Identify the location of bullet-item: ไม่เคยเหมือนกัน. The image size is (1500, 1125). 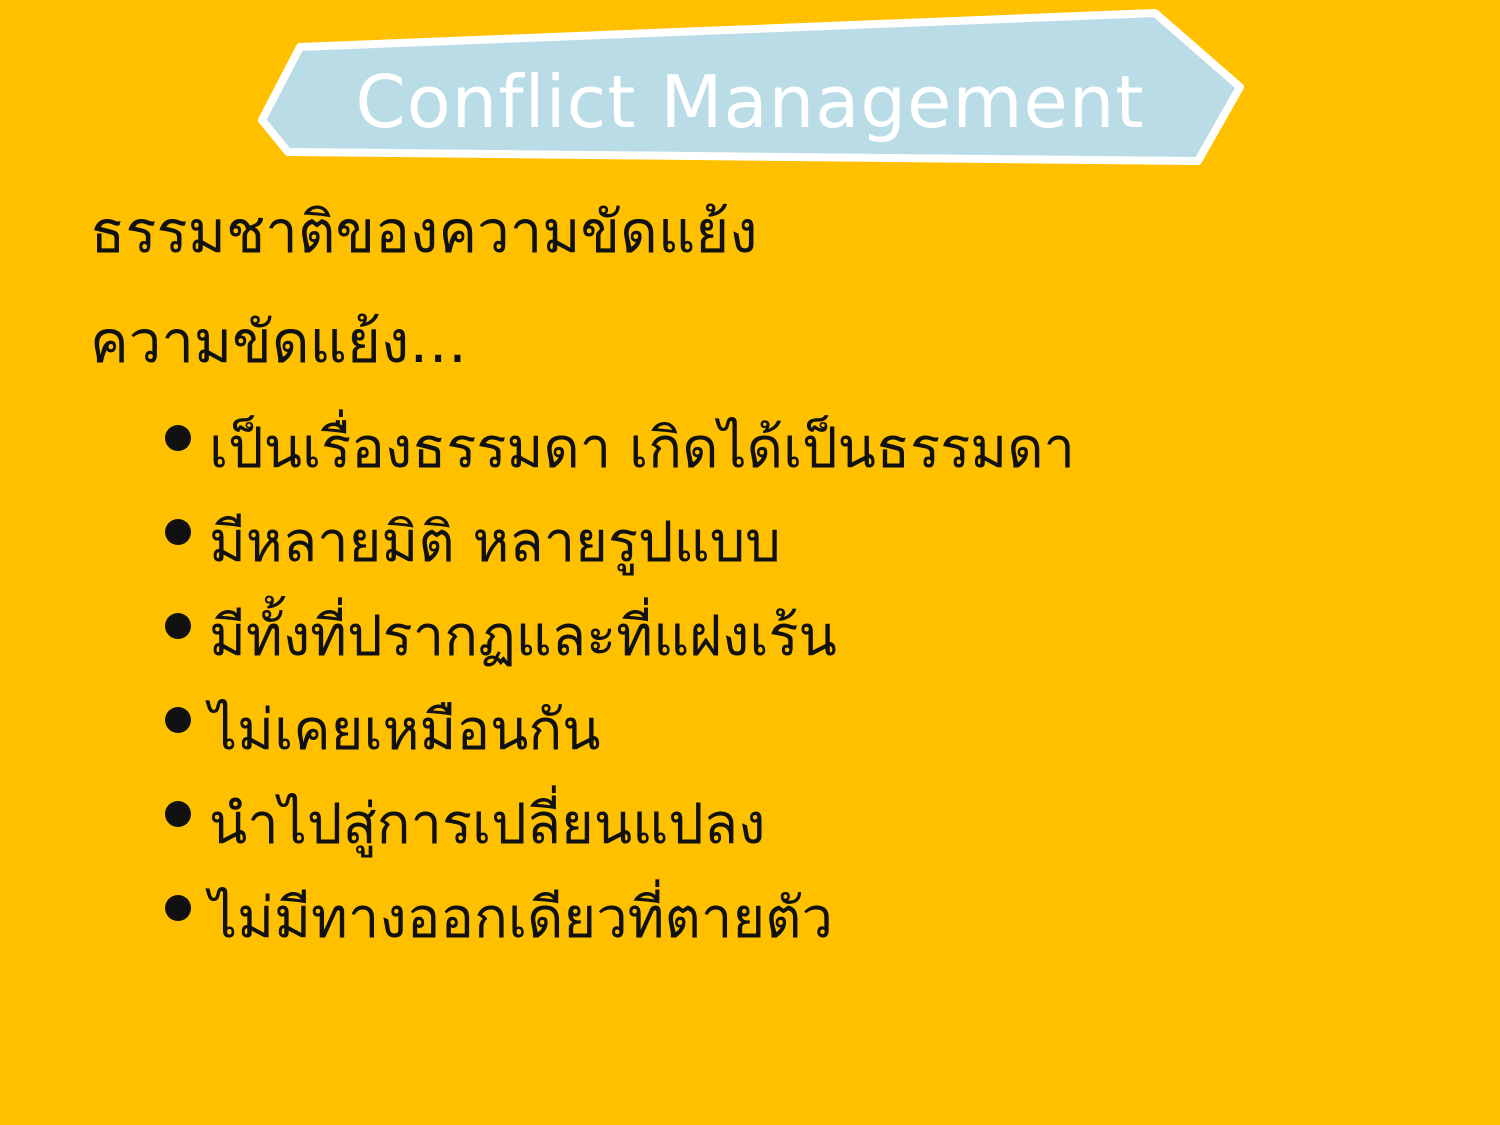
(620, 729).